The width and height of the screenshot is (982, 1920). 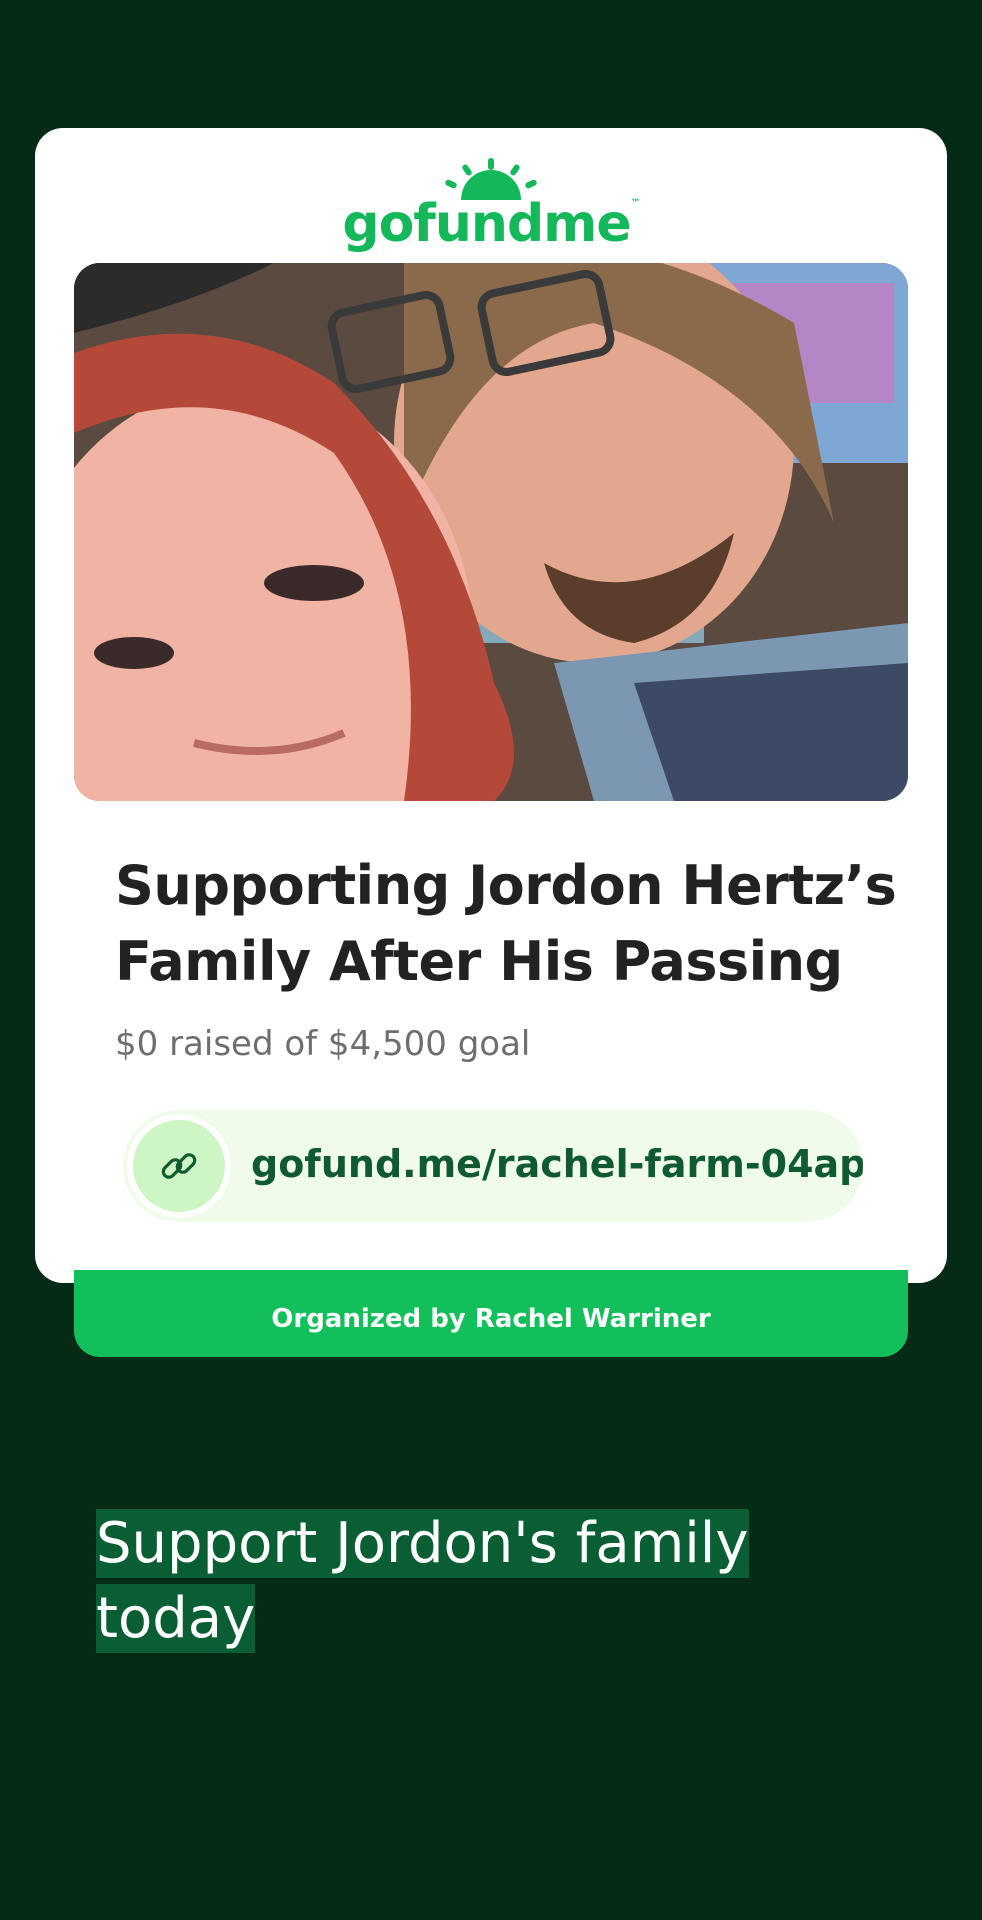 I want to click on link-icon-circle, so click(x=179, y=1166).